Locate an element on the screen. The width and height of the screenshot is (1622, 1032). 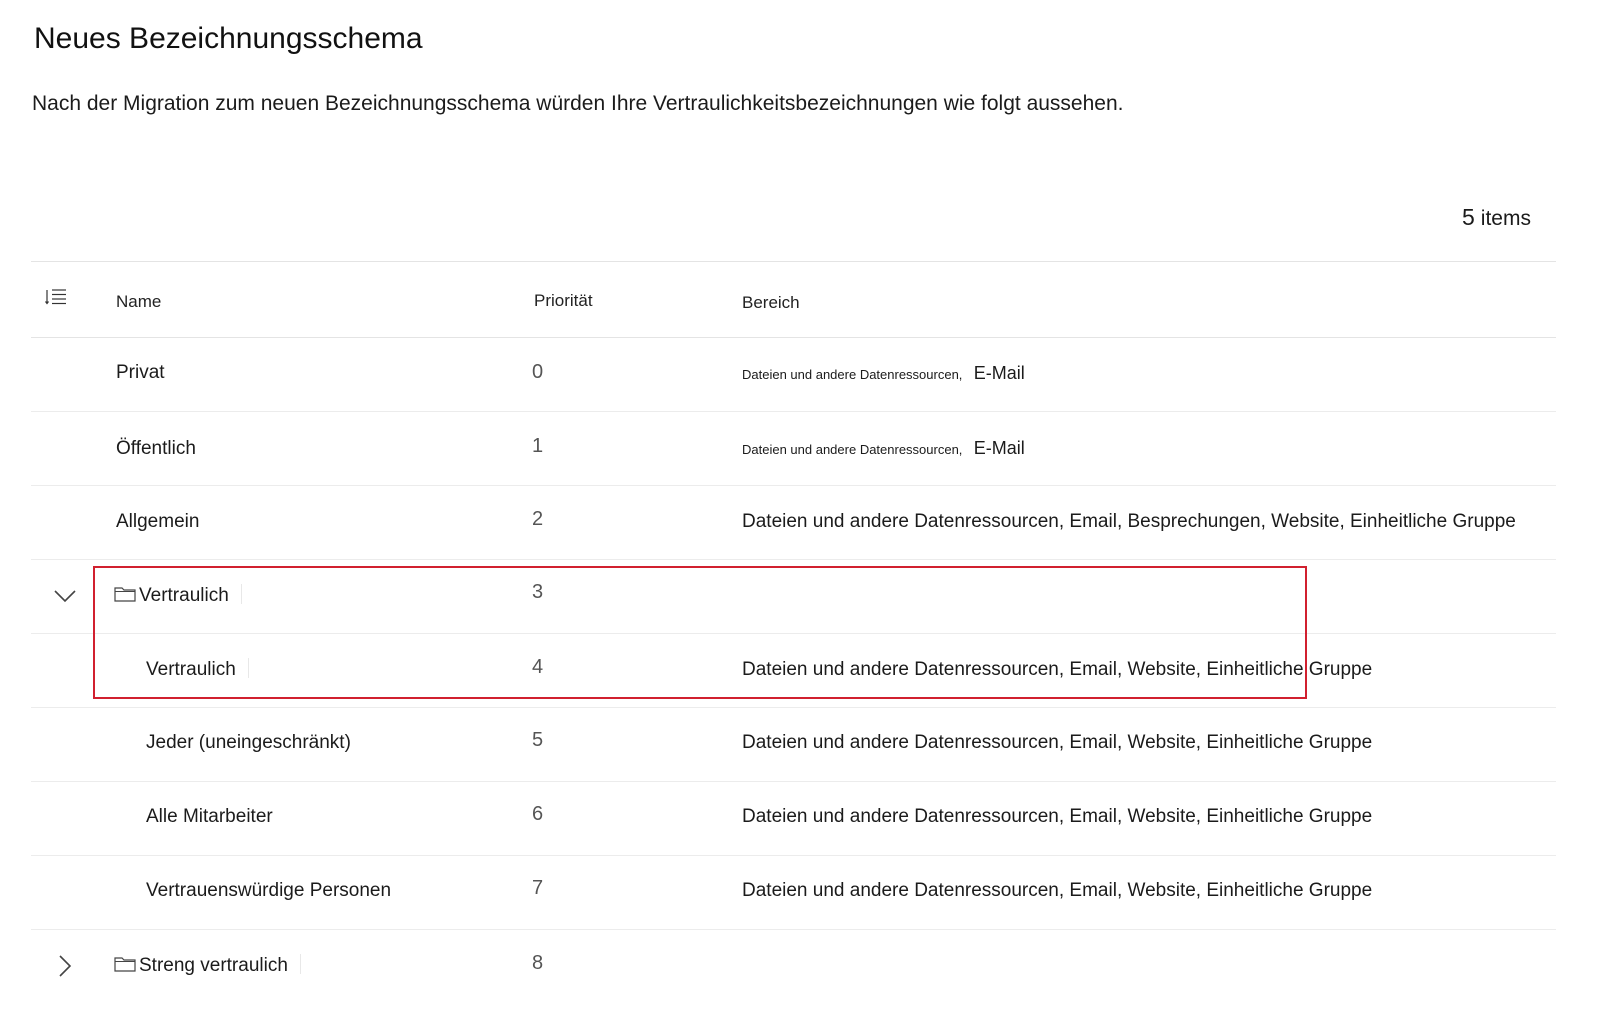
label-name: Alle Mitarbeiter is located at coordinates (209, 816).